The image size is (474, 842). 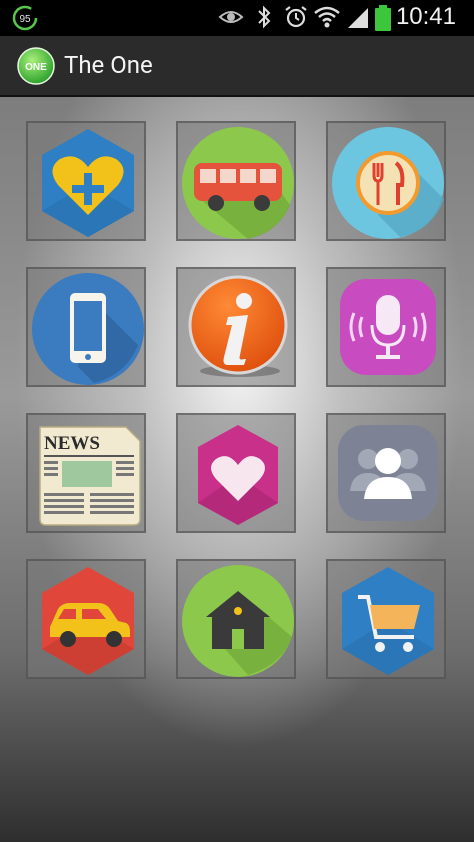 I want to click on tile-home, so click(x=236, y=619).